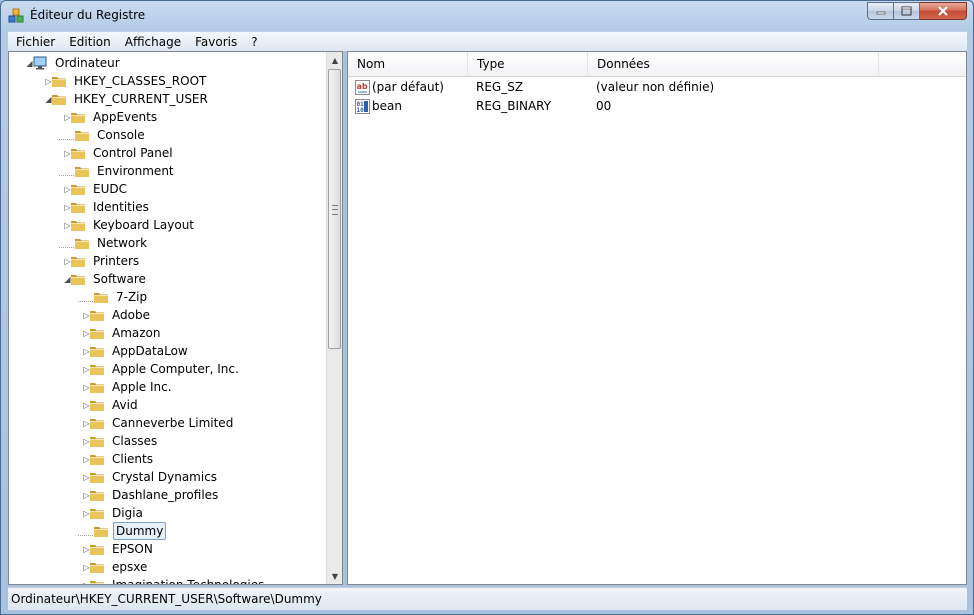  What do you see at coordinates (88, 15) in the screenshot?
I see `window-title: Éditeur du Registre` at bounding box center [88, 15].